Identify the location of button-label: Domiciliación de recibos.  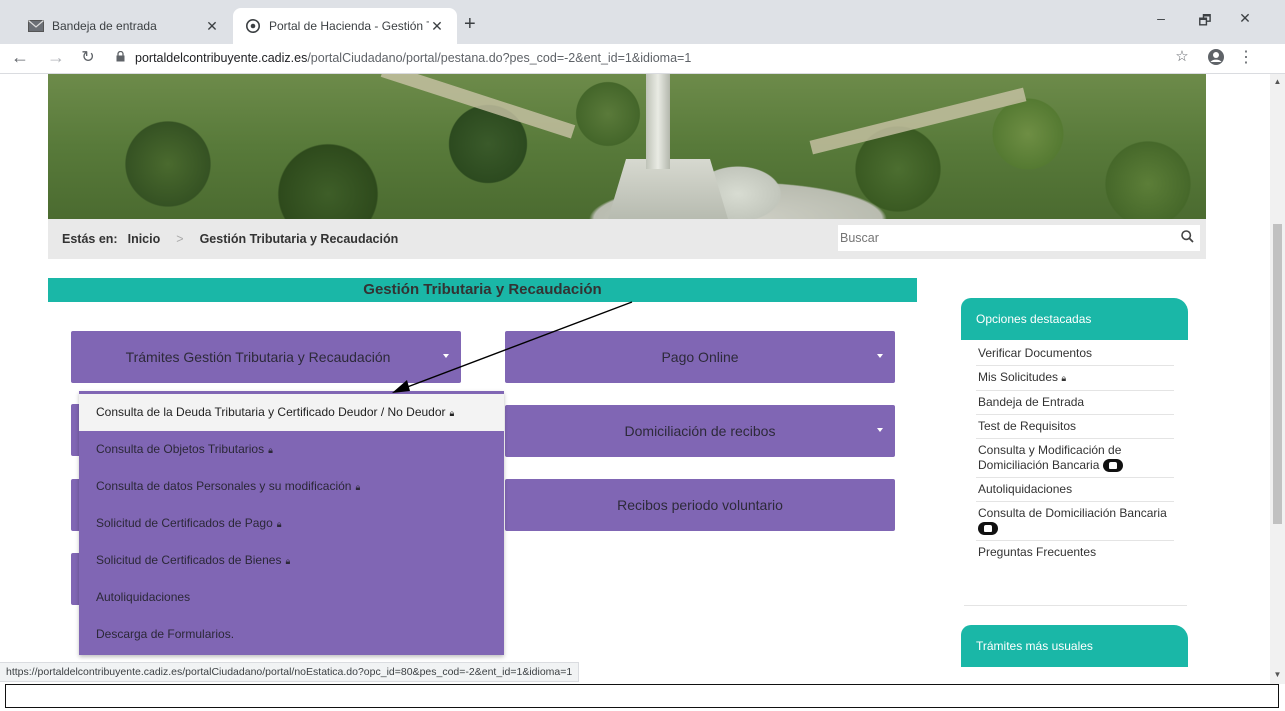
(700, 431).